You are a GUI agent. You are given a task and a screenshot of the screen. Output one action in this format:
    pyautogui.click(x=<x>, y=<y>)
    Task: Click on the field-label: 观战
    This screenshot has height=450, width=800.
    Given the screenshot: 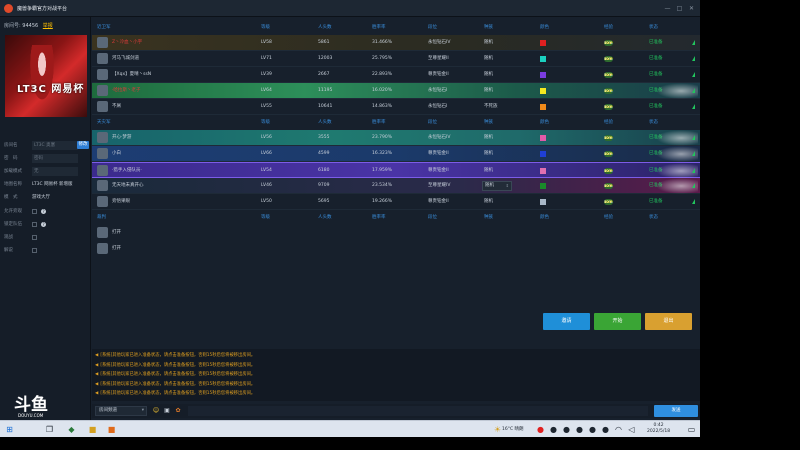 What is the action you would take?
    pyautogui.click(x=8, y=237)
    